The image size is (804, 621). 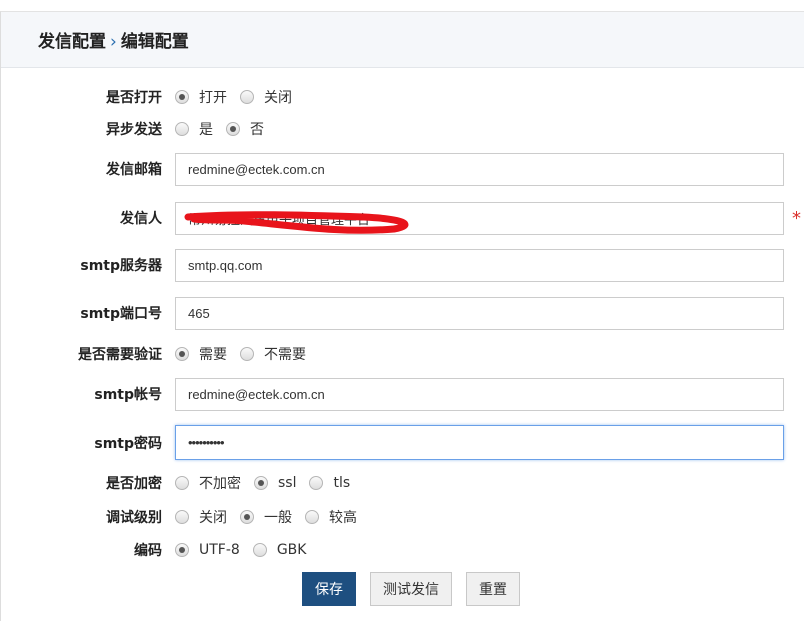 I want to click on async-option: 否, so click(x=245, y=129).